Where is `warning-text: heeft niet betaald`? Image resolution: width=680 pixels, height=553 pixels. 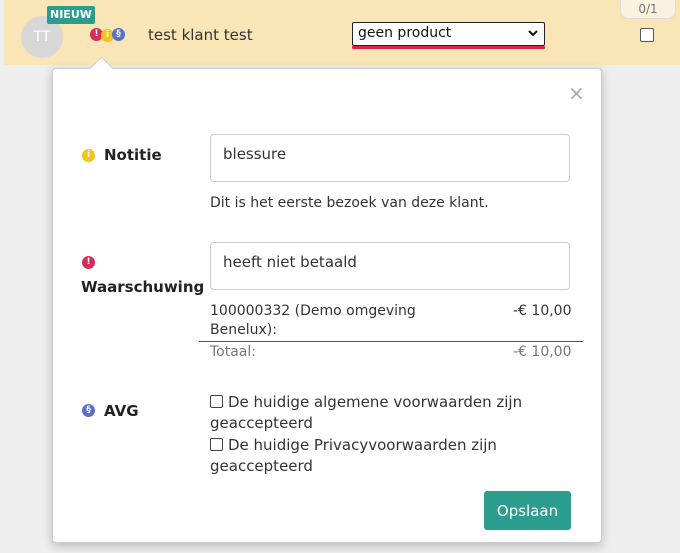
warning-text: heeft niet betaald is located at coordinates (290, 262).